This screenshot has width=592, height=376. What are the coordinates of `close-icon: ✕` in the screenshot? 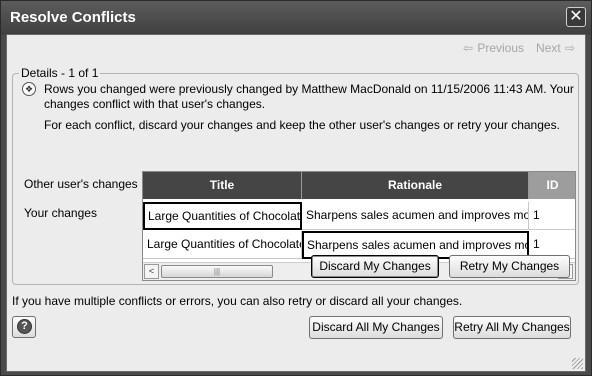 It's located at (576, 16).